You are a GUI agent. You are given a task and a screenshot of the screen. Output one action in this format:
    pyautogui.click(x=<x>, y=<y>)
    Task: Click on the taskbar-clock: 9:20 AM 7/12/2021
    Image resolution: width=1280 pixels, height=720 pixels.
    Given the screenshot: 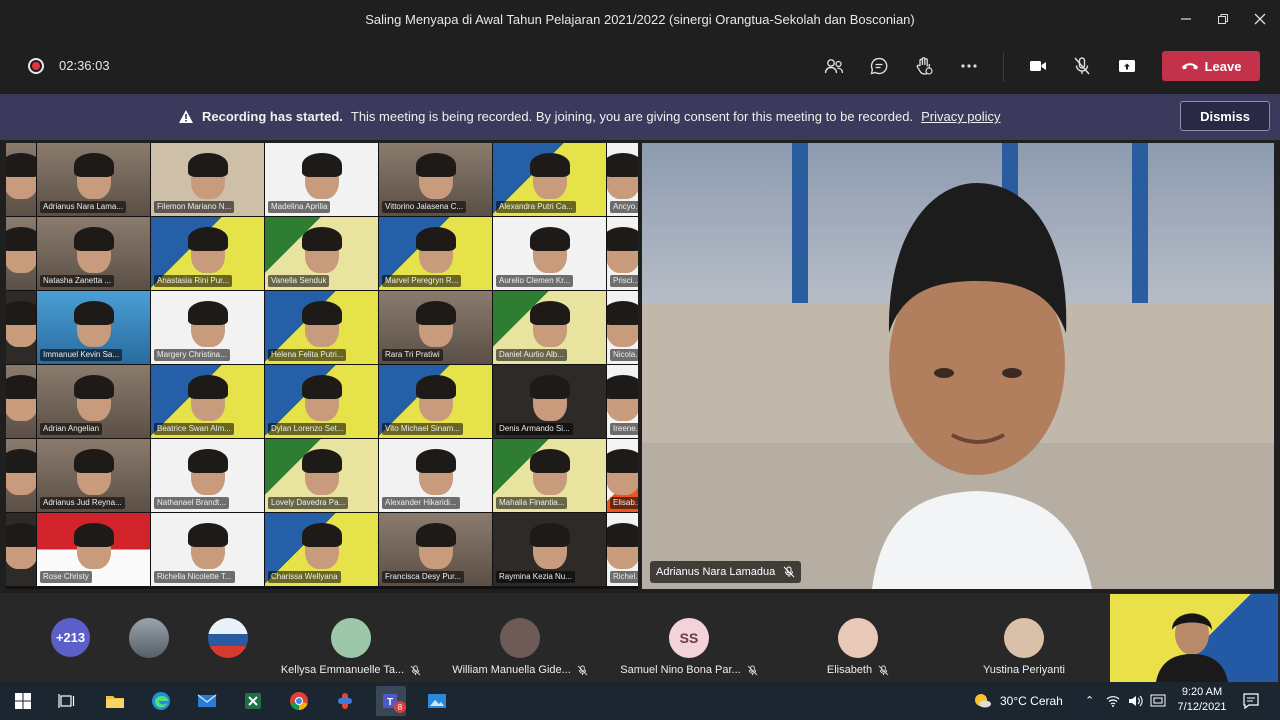 What is the action you would take?
    pyautogui.click(x=1202, y=700)
    